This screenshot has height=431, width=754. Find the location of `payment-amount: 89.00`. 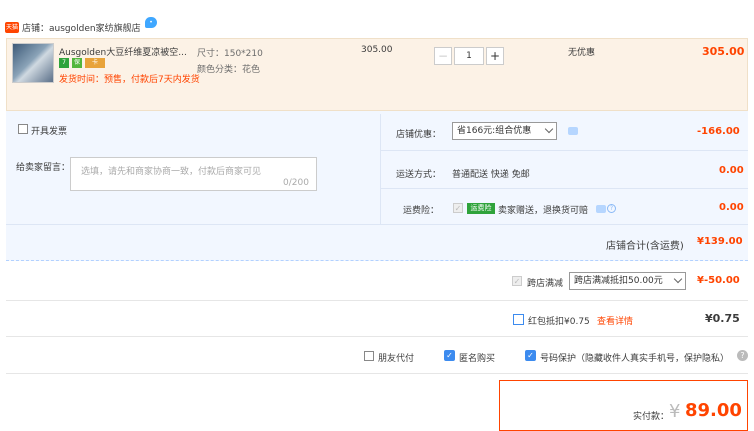

payment-amount: 89.00 is located at coordinates (713, 410).